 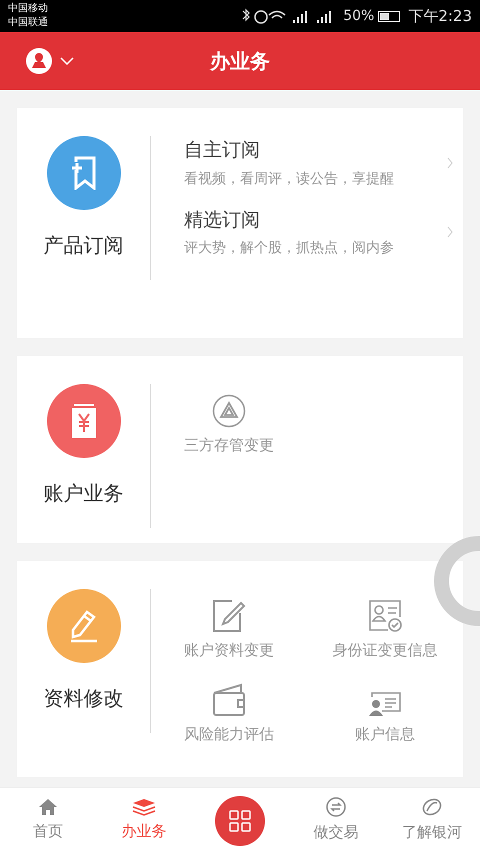 I want to click on edit-icon, so click(x=229, y=615).